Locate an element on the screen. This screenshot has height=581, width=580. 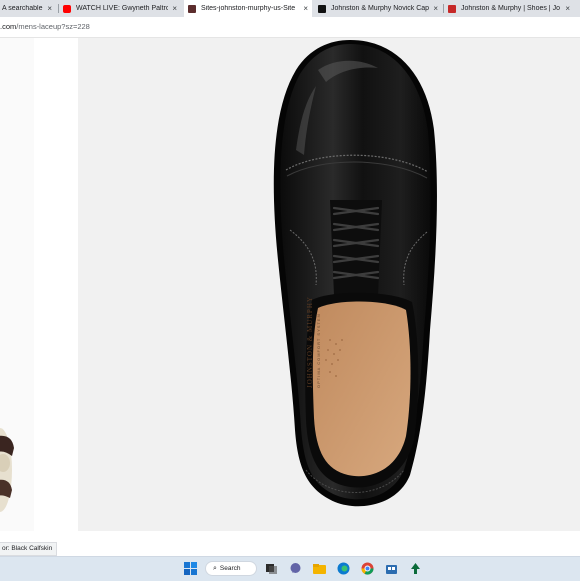
thumbnail-image is located at coordinates (17, 284).